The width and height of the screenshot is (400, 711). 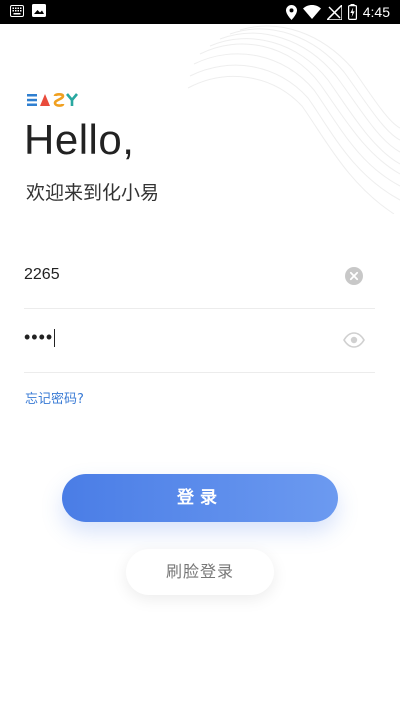 I want to click on location-icon, so click(x=291, y=12).